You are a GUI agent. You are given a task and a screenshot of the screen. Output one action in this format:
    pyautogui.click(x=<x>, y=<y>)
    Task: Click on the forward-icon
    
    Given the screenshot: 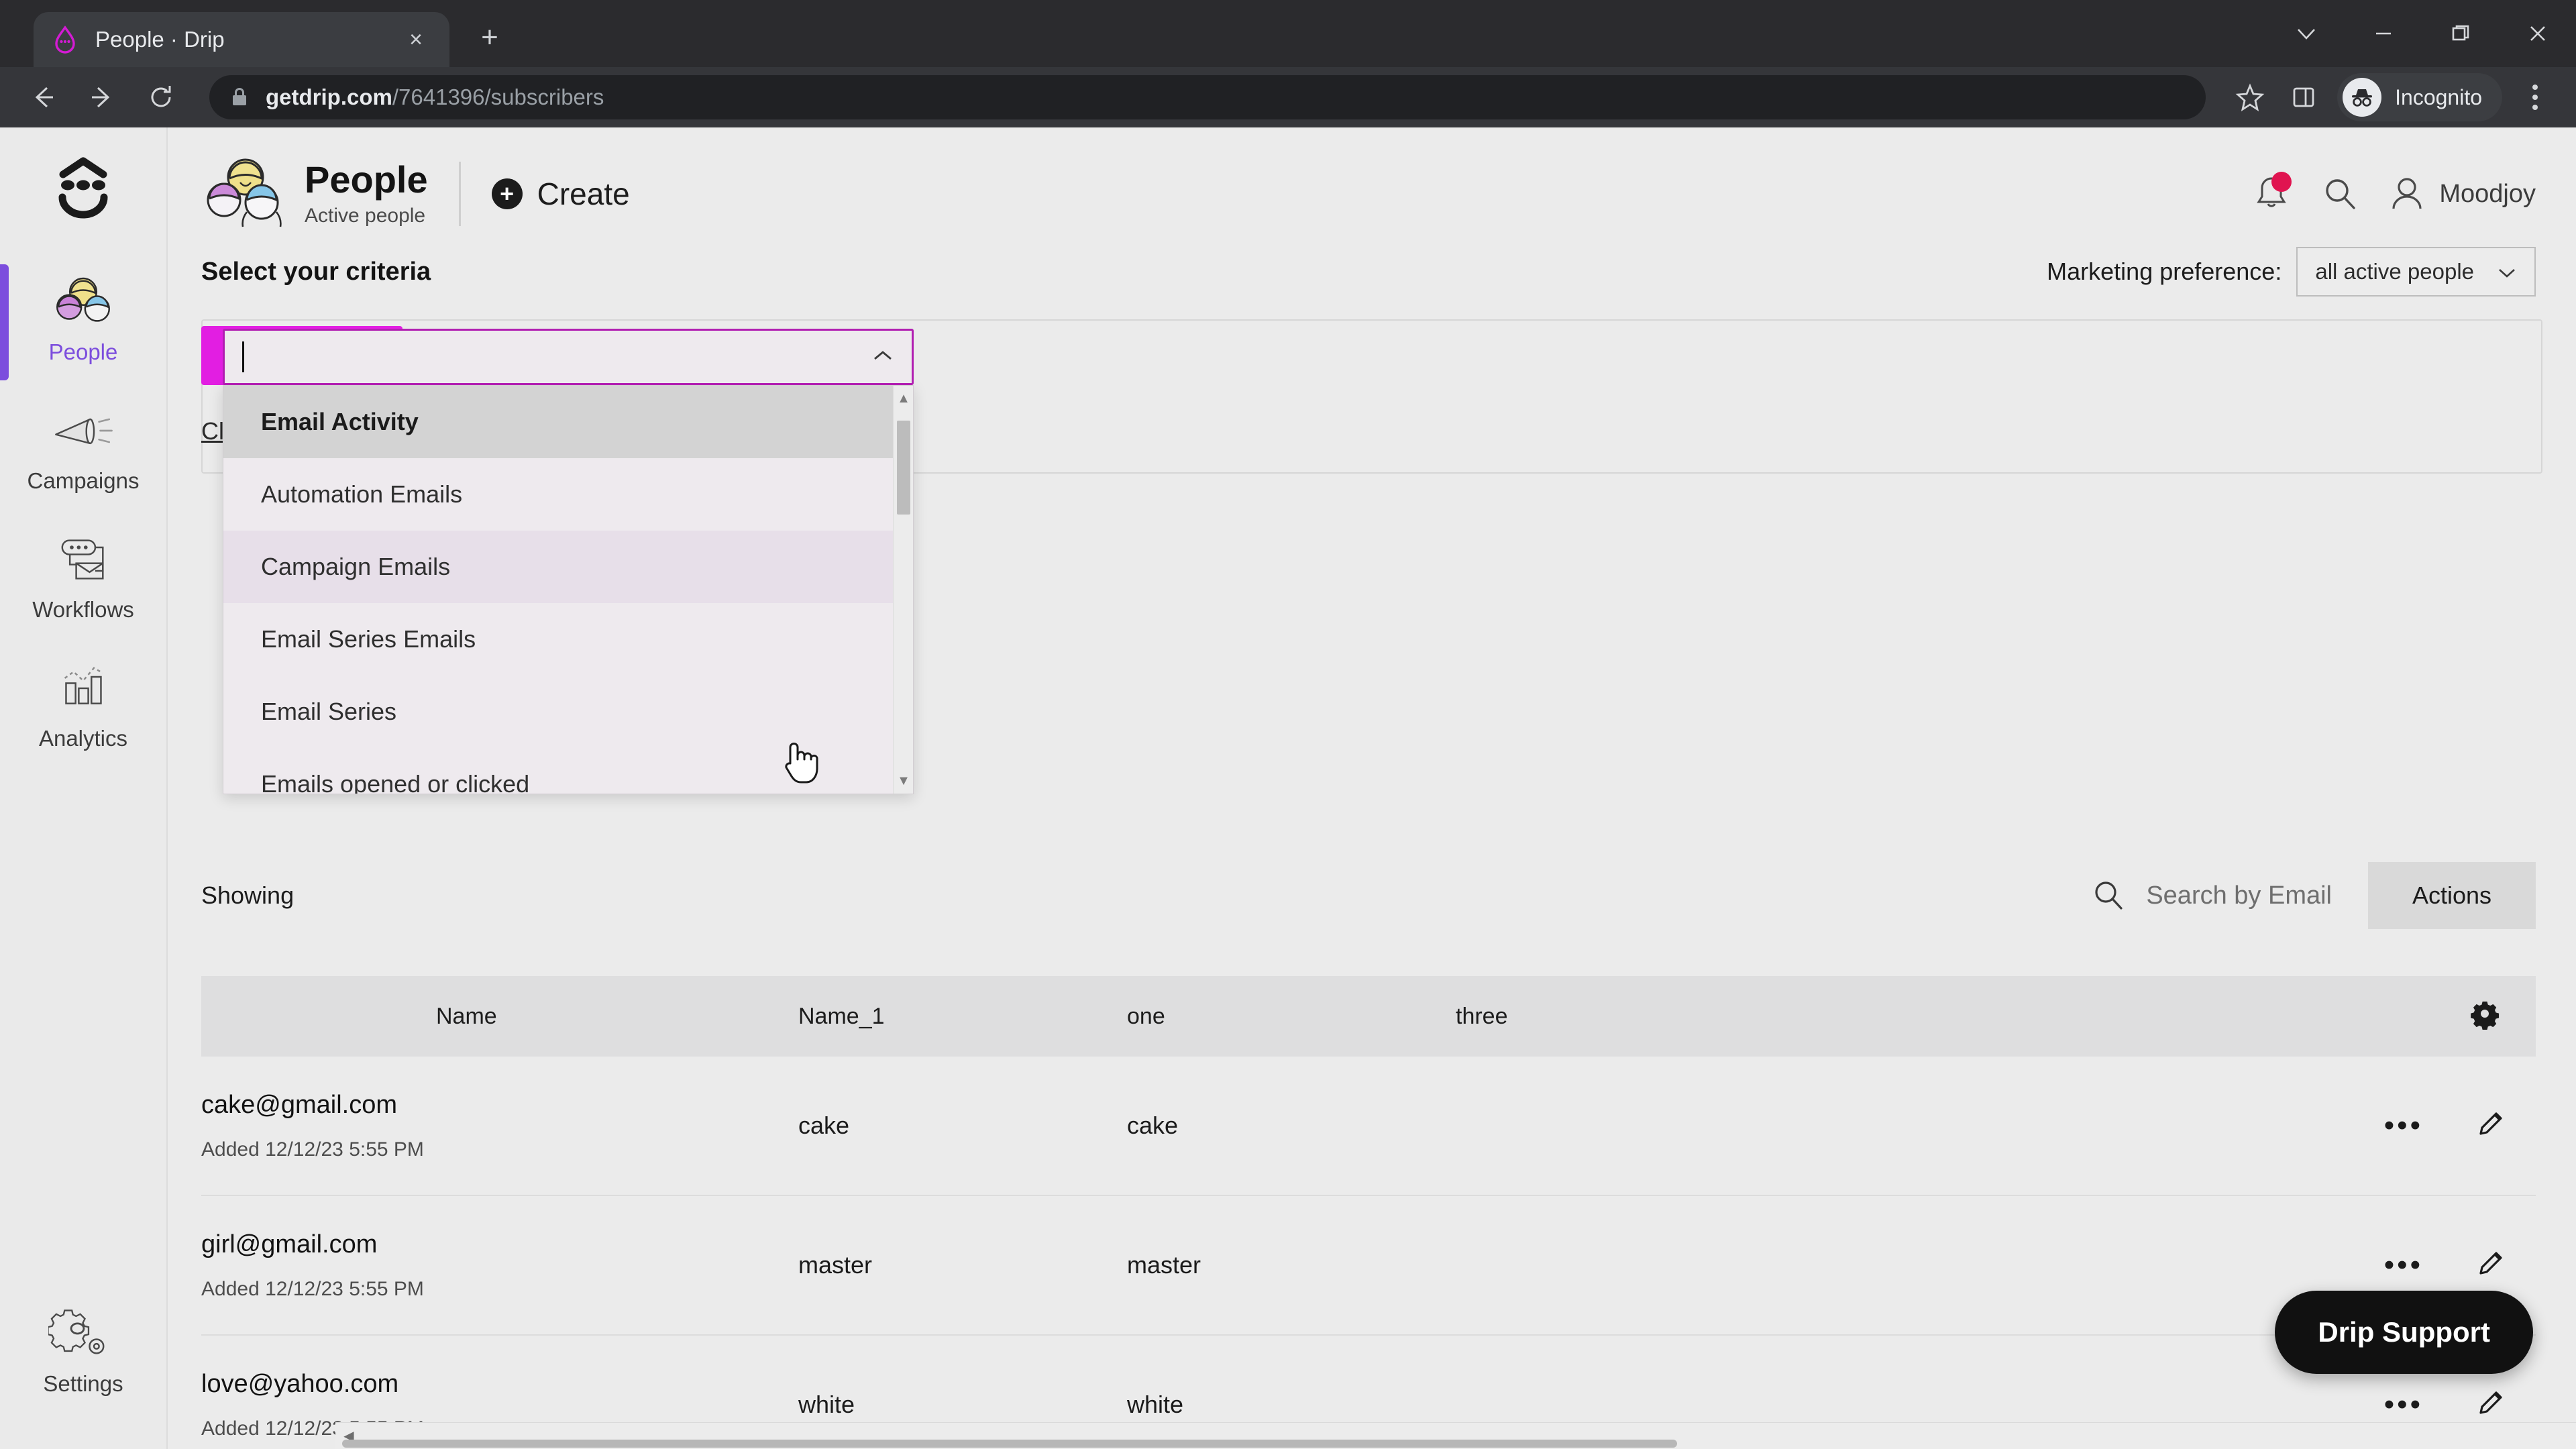 What is the action you would take?
    pyautogui.click(x=101, y=97)
    